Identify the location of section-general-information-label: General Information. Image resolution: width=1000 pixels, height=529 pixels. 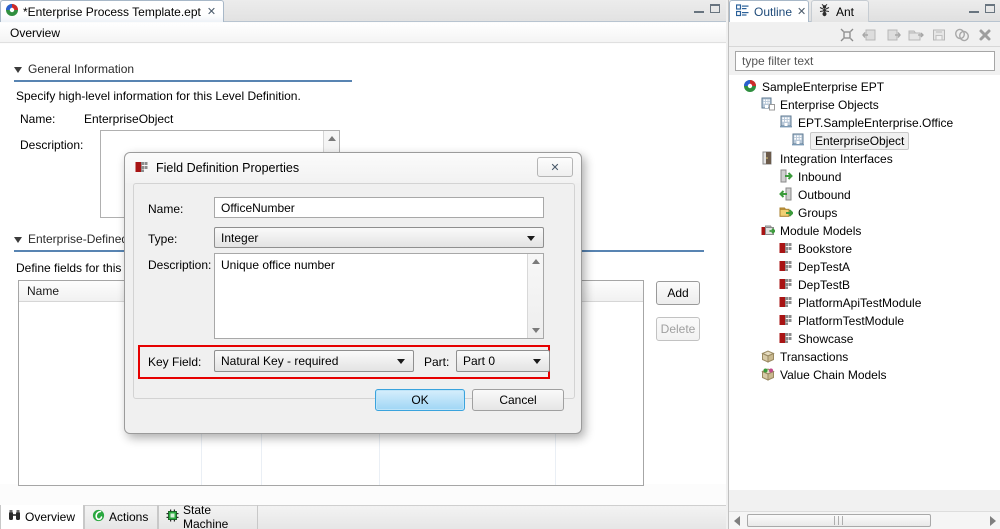
(81, 69).